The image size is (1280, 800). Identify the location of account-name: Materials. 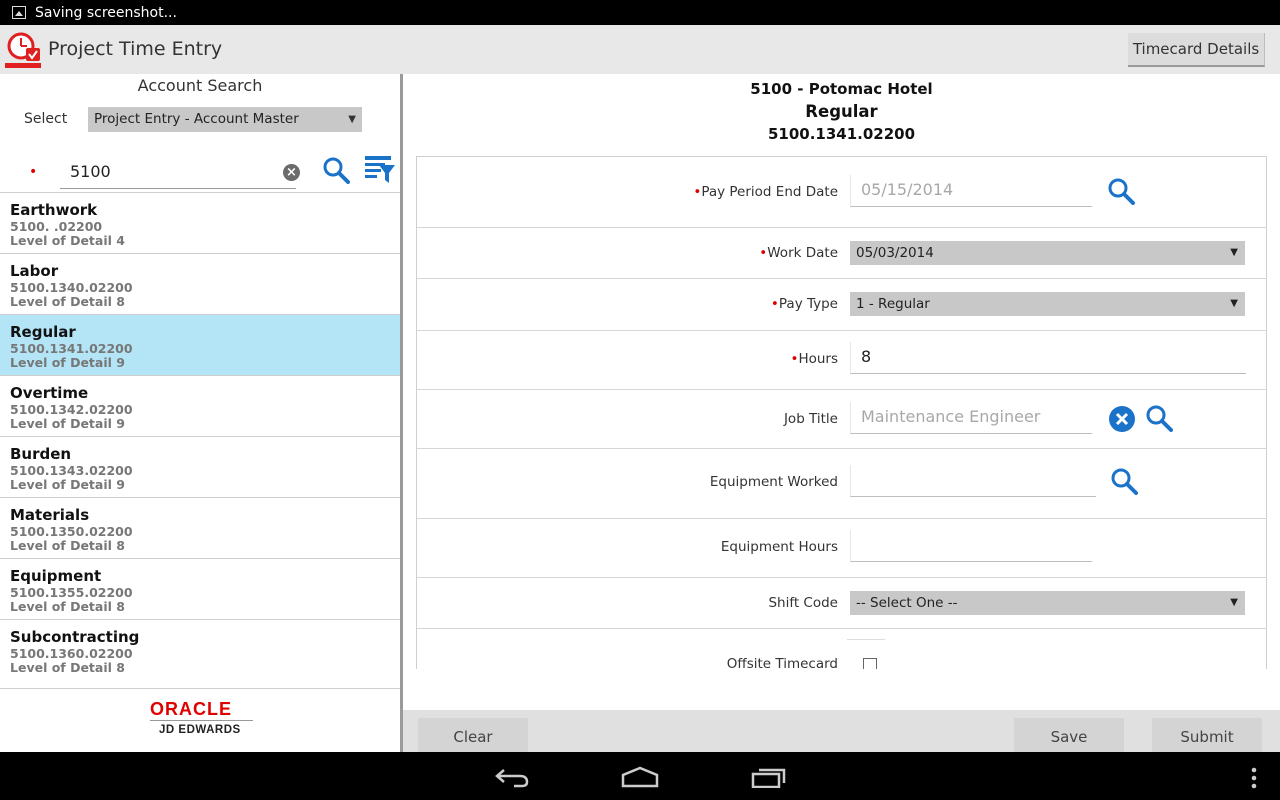
(50, 515).